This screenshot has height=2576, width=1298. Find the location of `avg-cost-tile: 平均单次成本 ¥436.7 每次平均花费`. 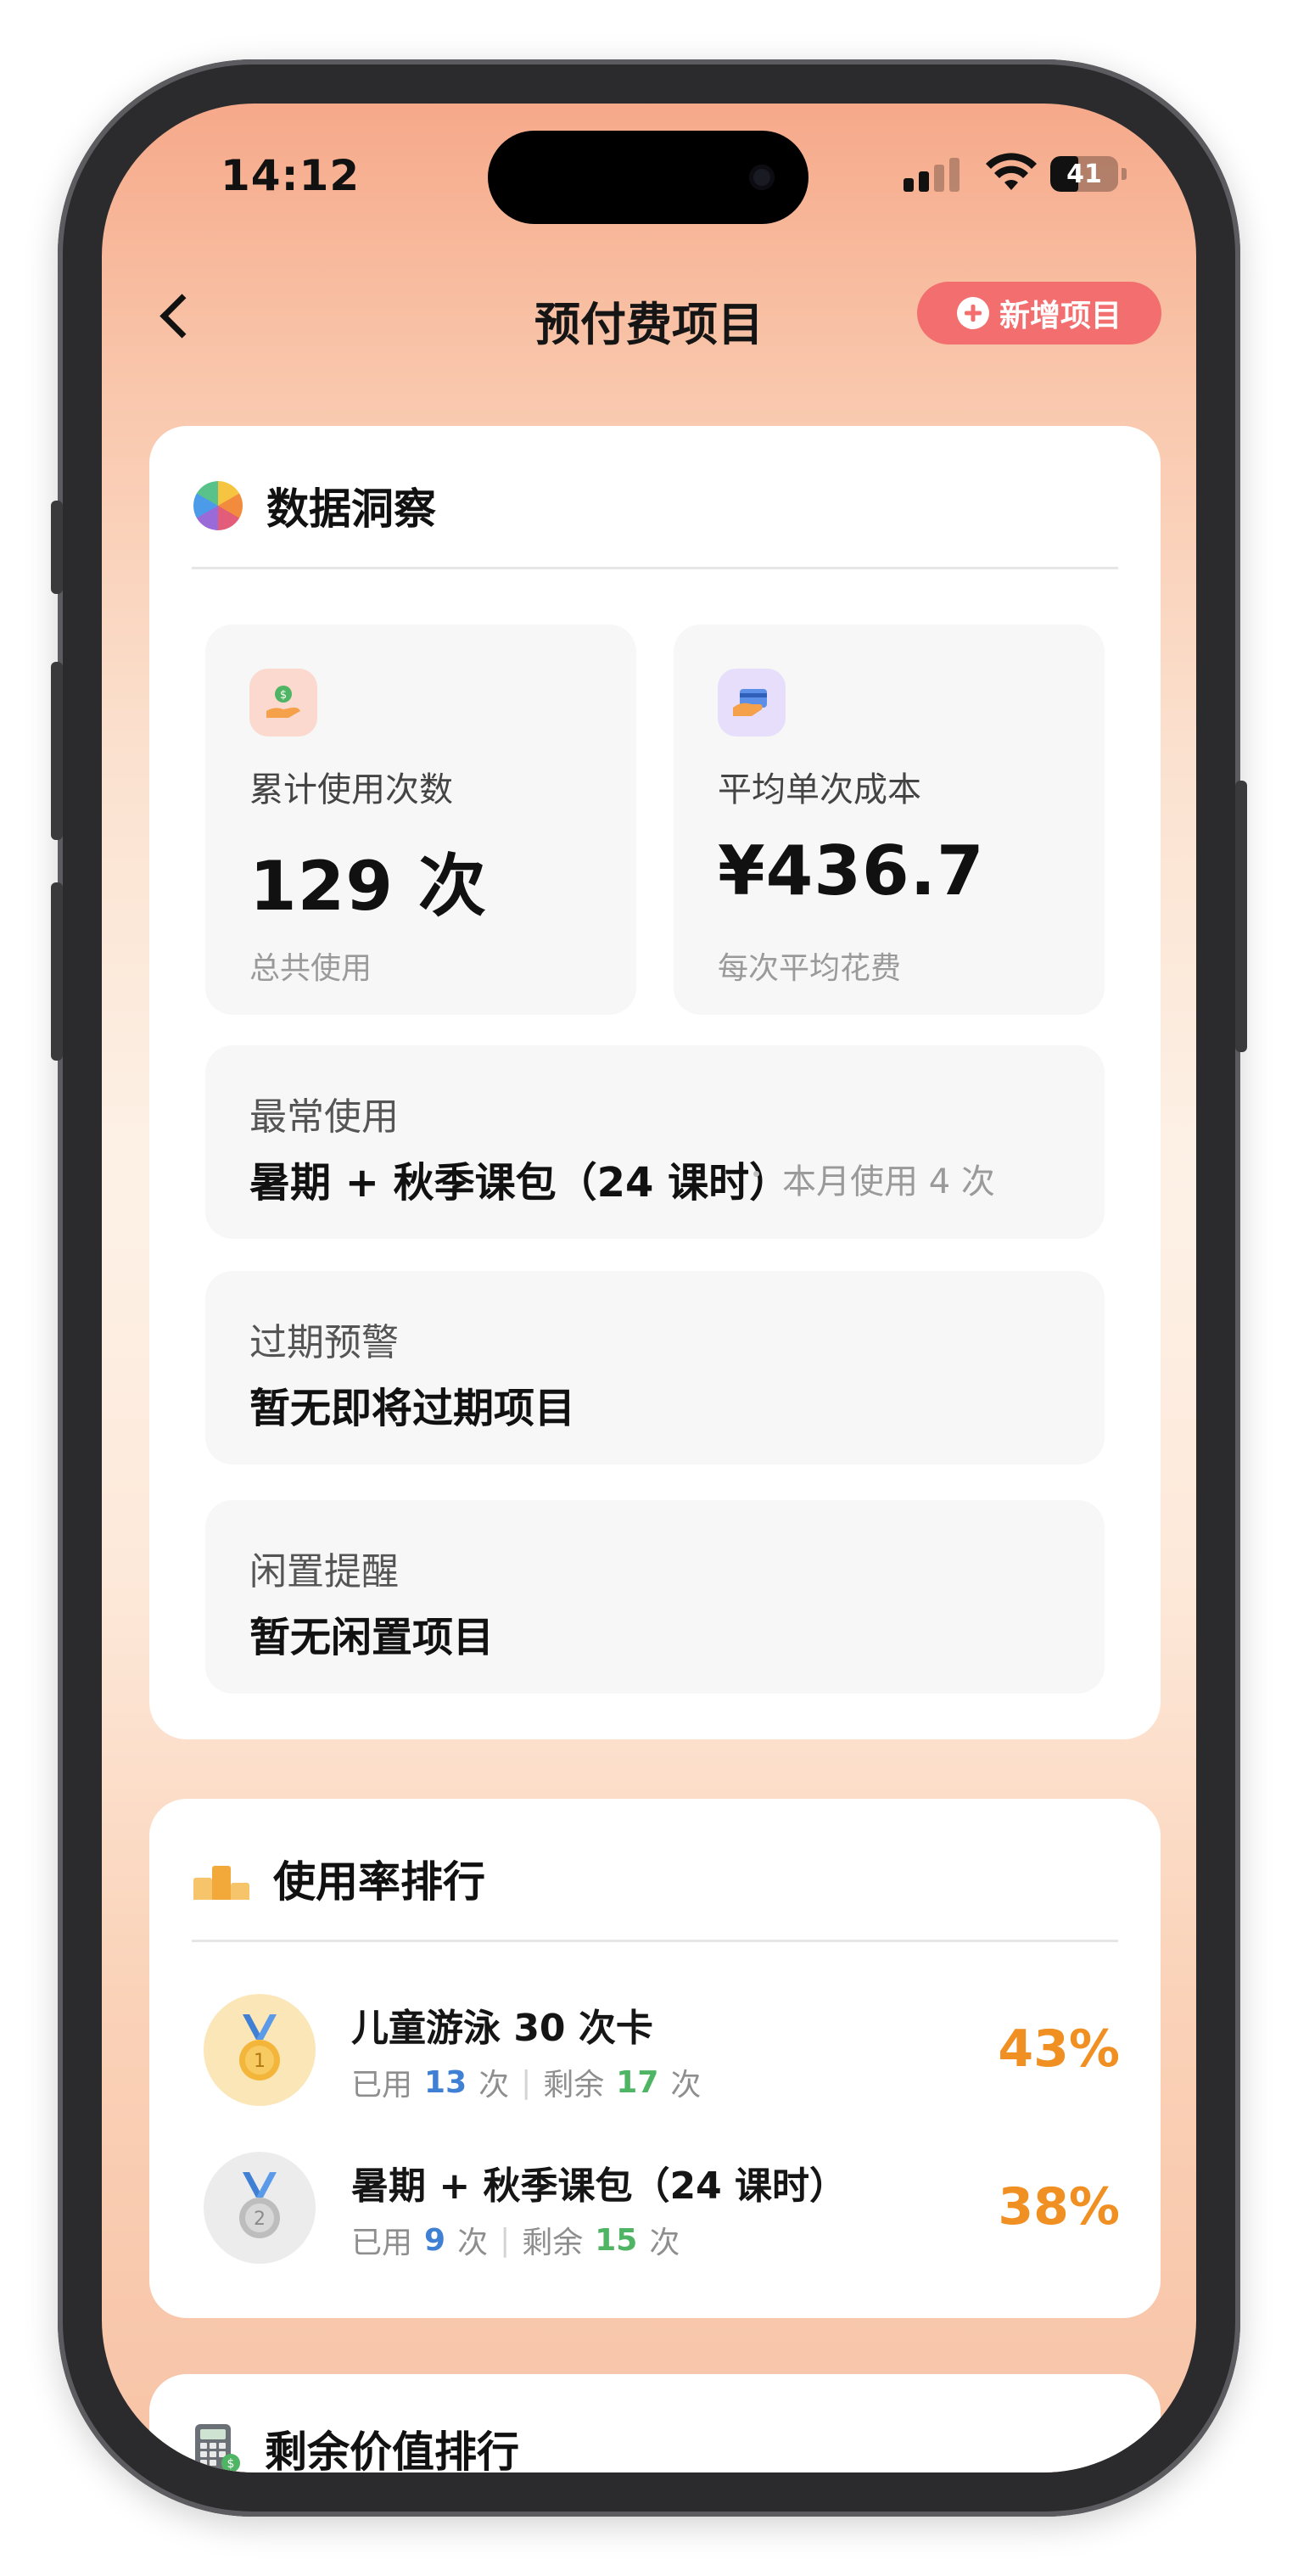

avg-cost-tile: 平均单次成本 ¥436.7 每次平均花费 is located at coordinates (889, 820).